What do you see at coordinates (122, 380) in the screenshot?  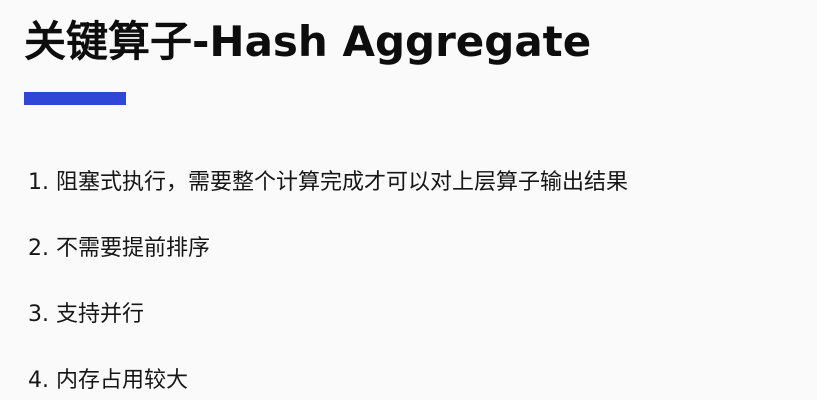 I see `key-point-text: 内存占用较大` at bounding box center [122, 380].